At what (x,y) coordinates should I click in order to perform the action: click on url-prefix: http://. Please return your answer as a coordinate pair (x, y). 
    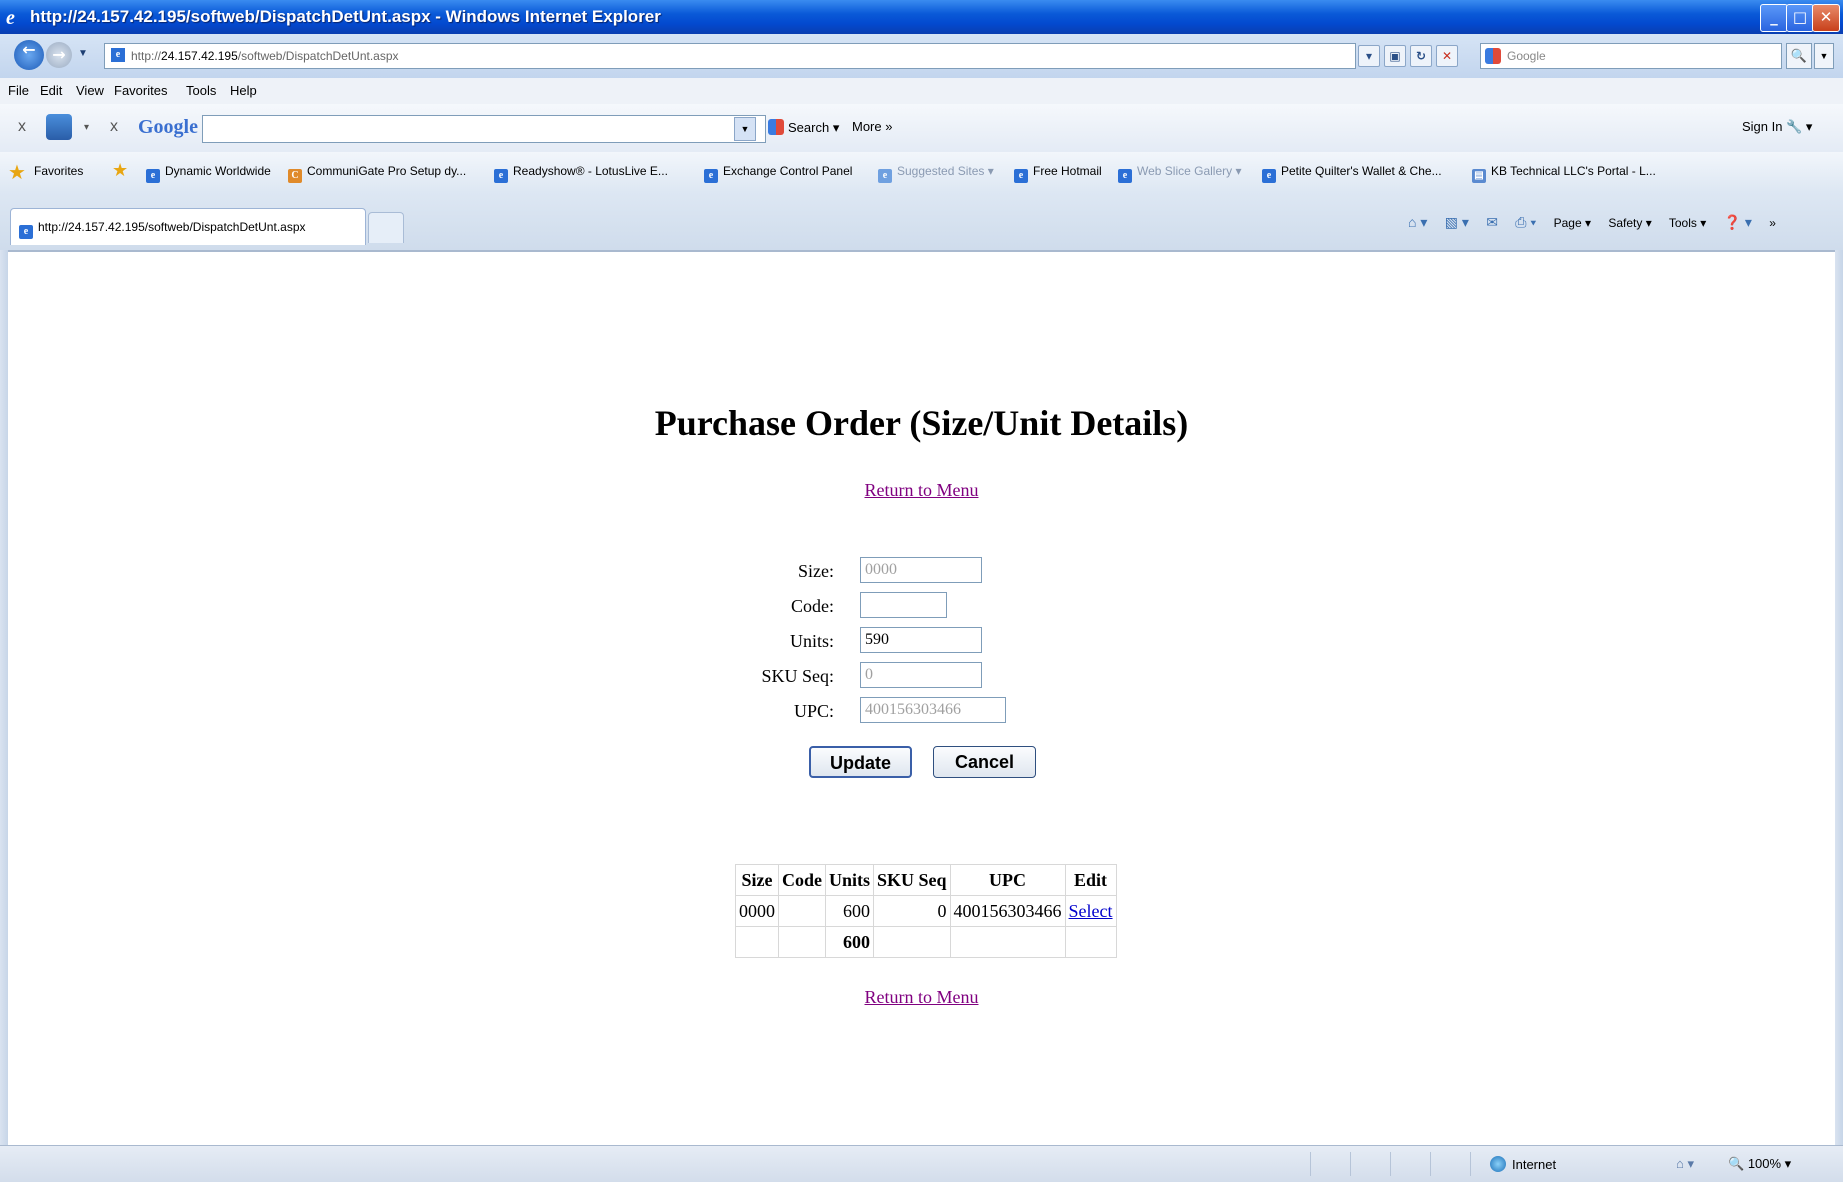
    Looking at the image, I should click on (146, 56).